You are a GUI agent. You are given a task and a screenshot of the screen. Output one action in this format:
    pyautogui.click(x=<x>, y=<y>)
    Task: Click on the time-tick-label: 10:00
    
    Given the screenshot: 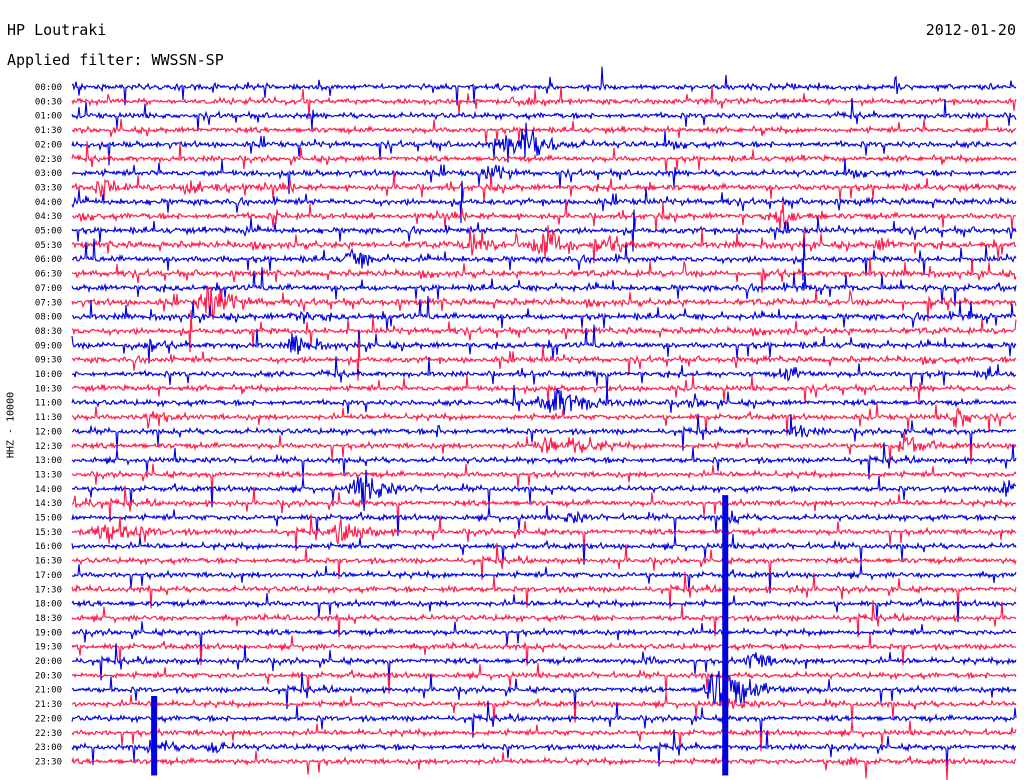 What is the action you would take?
    pyautogui.click(x=48, y=375)
    